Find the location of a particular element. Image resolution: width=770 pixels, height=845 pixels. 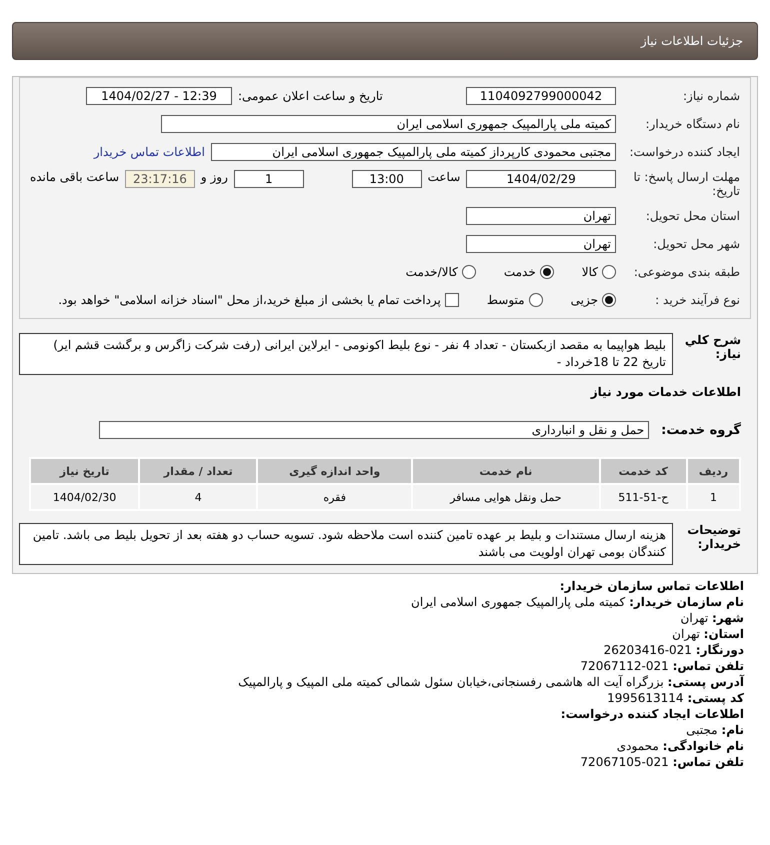

buyer-contact-link: اطلاعات تماس خریدار is located at coordinates (149, 152).